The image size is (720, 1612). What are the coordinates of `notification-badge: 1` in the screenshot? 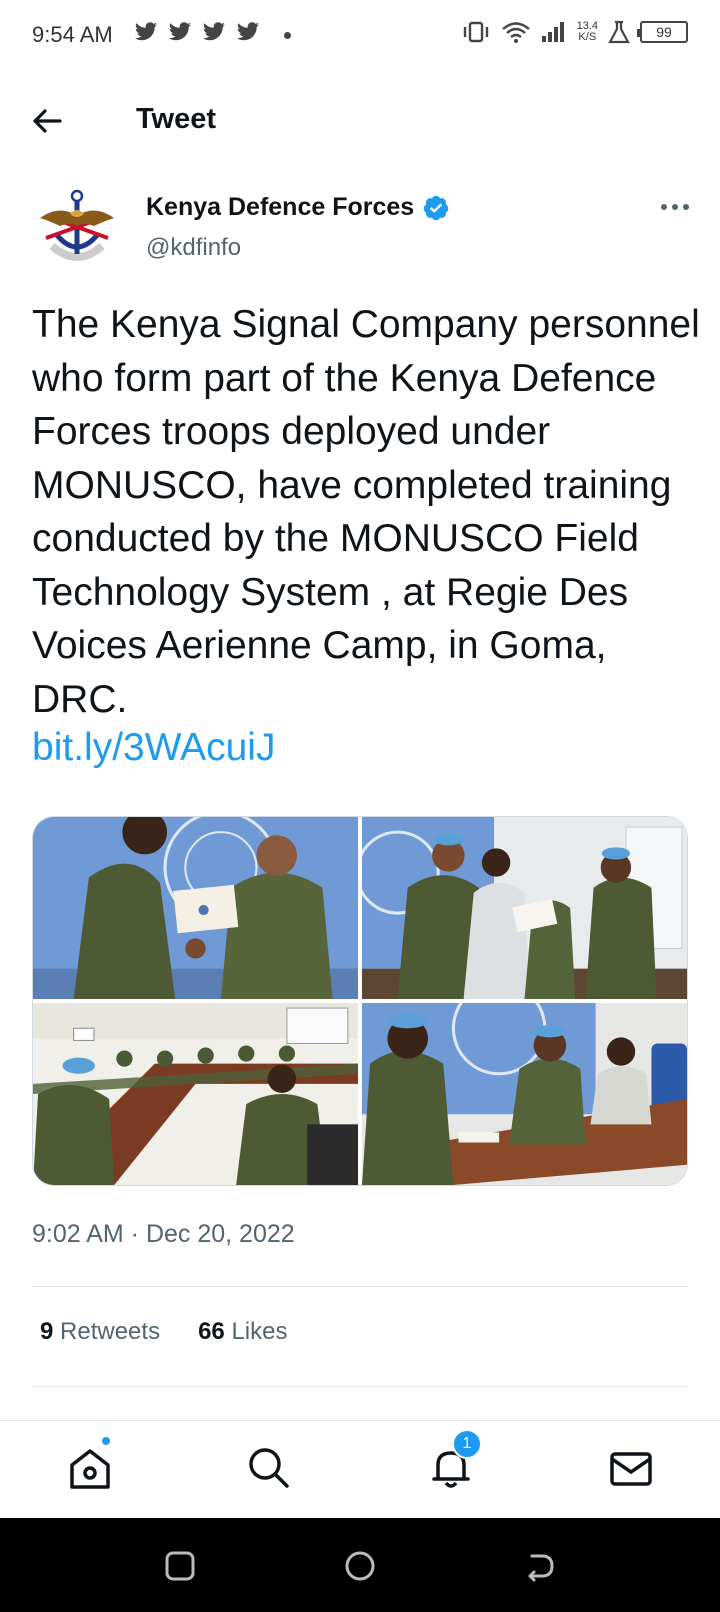 It's located at (467, 1444).